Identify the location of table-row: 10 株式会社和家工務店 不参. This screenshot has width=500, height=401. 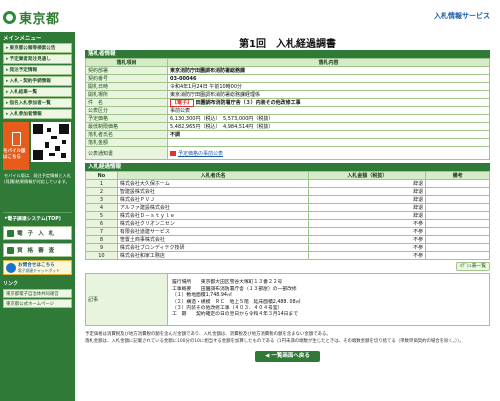
(287, 255).